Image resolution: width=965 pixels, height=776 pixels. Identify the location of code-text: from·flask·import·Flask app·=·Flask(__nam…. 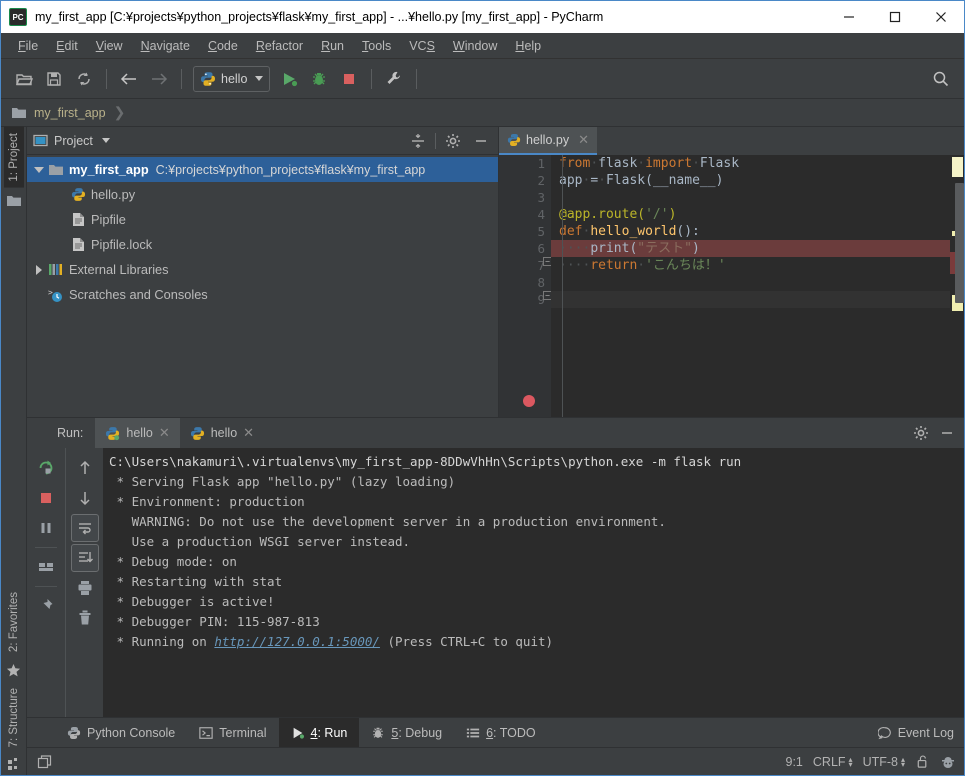
(750, 286).